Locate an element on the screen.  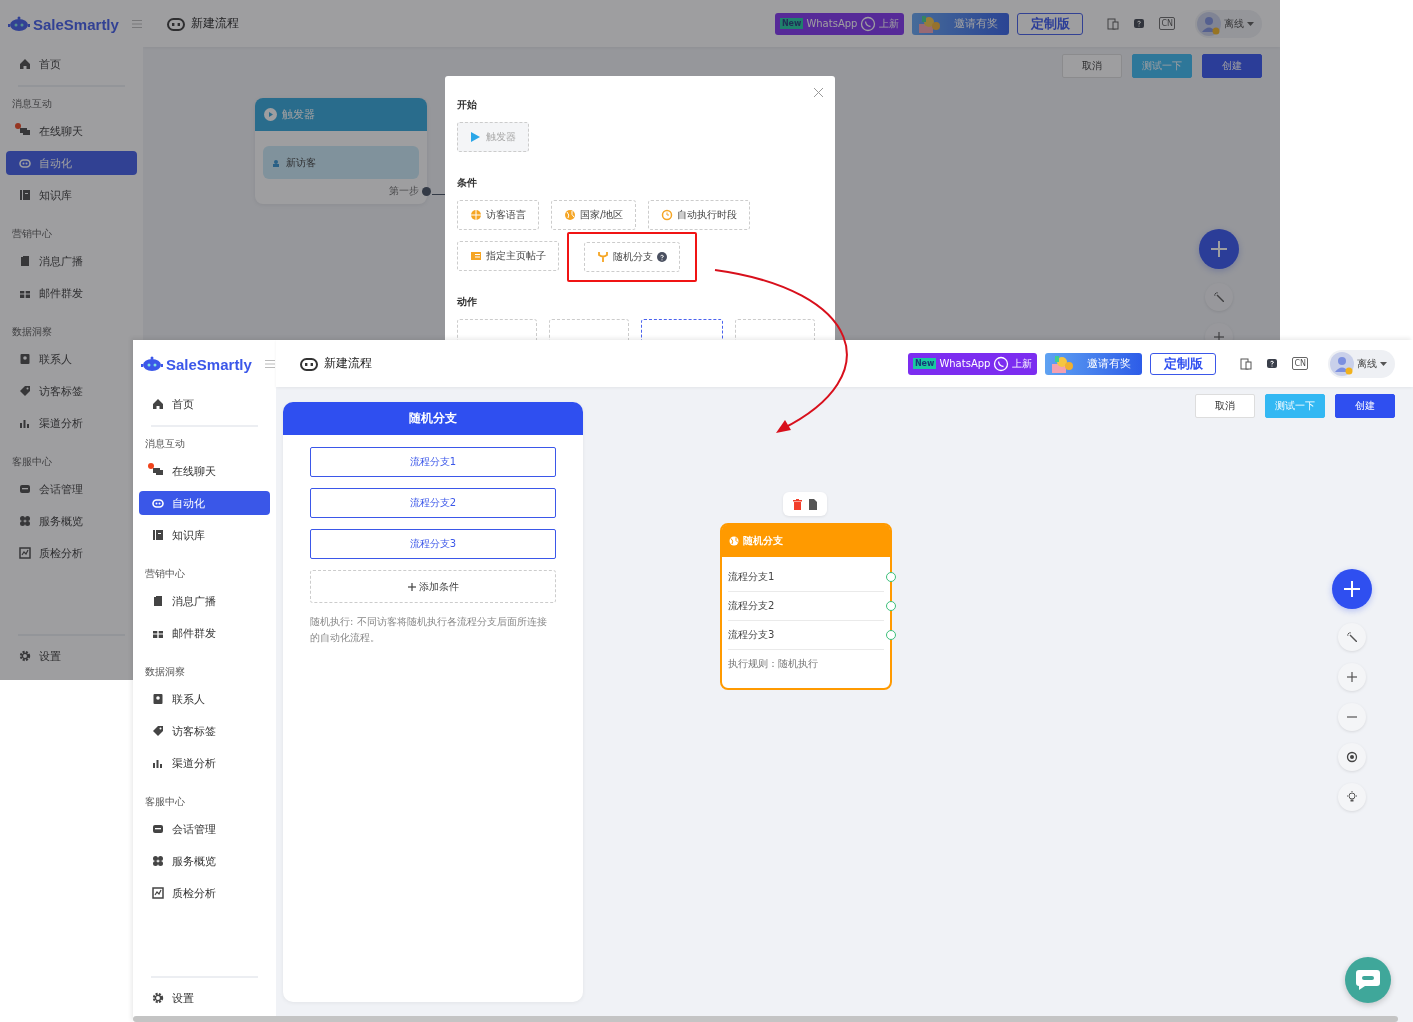
wand-icon is located at coordinates (1219, 297).